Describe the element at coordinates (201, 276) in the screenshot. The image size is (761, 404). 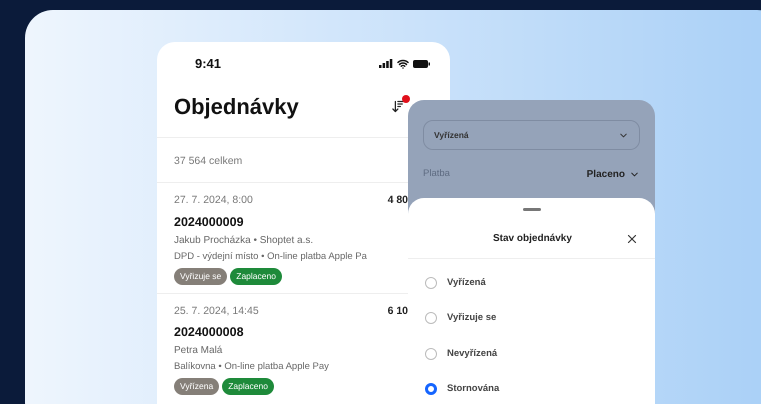
I see `status-tag: Vyřizuje se` at that location.